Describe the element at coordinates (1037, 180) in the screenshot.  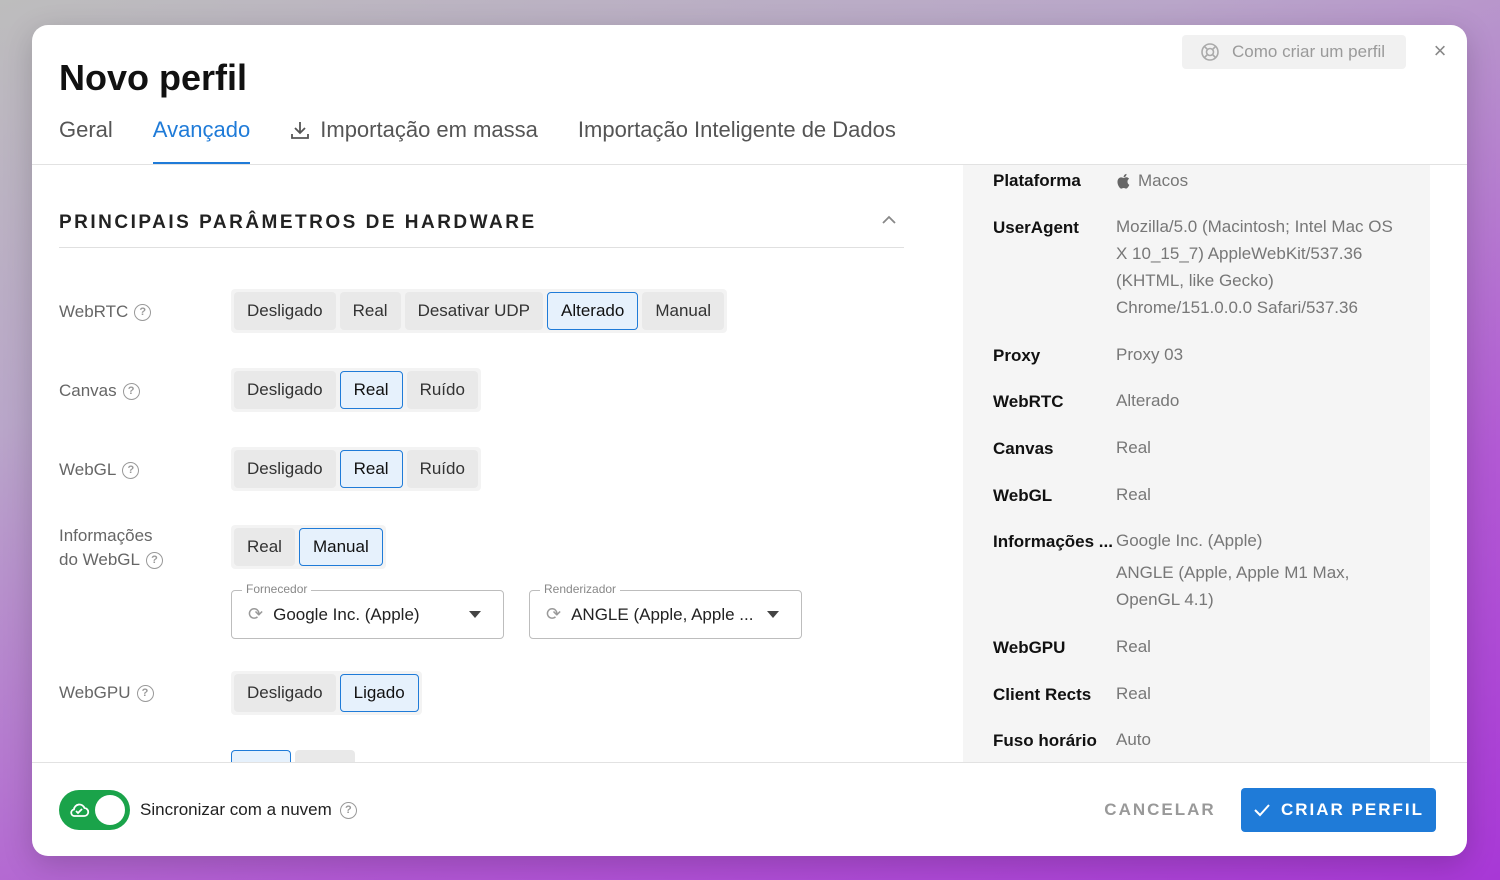
I see `summary-key-platform: Plataforma` at that location.